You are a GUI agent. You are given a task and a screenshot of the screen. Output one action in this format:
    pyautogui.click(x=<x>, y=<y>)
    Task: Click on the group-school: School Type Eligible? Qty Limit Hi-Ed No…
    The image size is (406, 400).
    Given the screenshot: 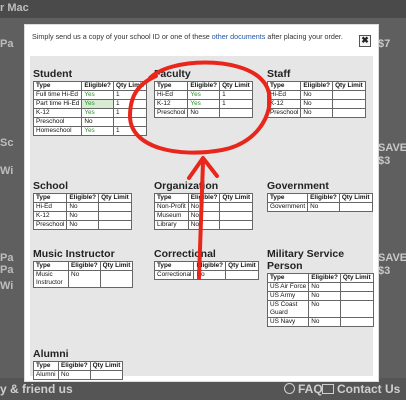 What is the action you would take?
    pyautogui.click(x=82, y=205)
    